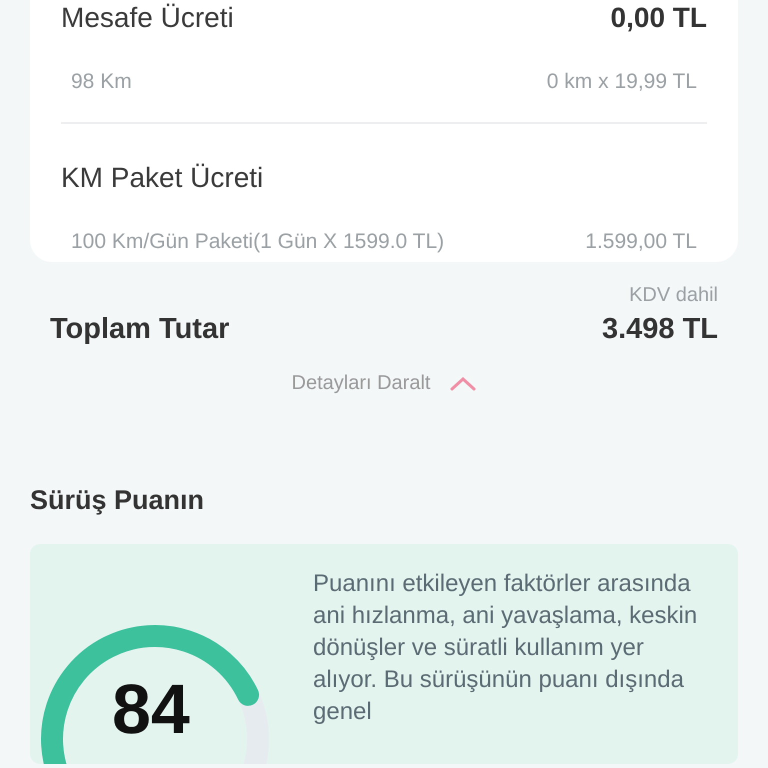 The height and width of the screenshot is (768, 768). I want to click on fee-detail: 100 Km/Gün Paketi(1 Gün X 1599.0 TL), so click(257, 242).